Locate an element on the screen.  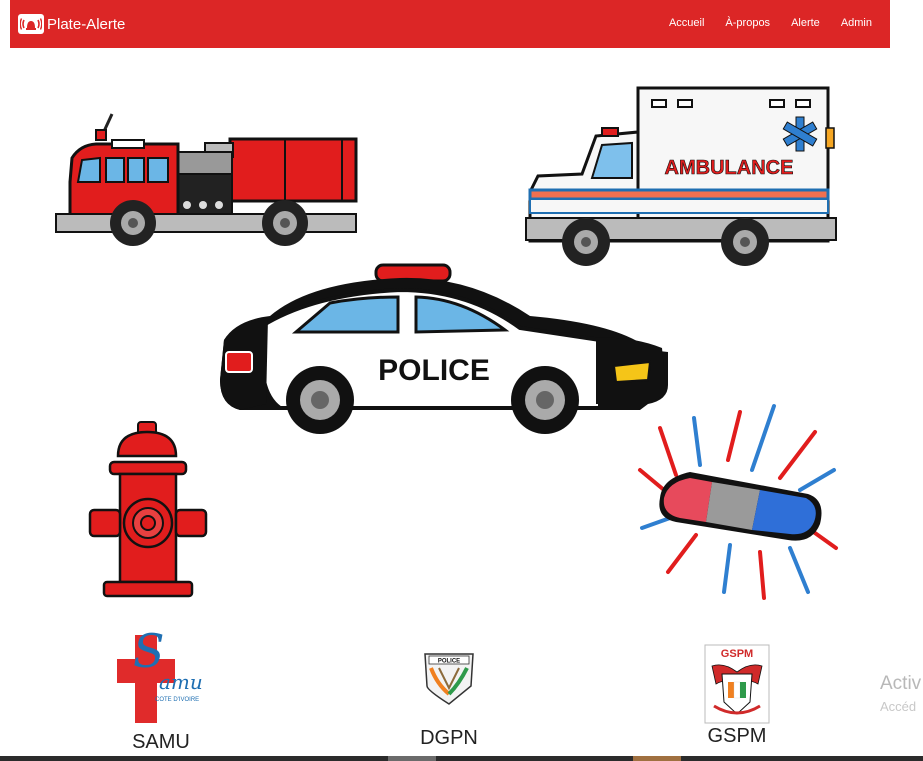
windows-activation-subtext: Accéd is located at coordinates (898, 706).